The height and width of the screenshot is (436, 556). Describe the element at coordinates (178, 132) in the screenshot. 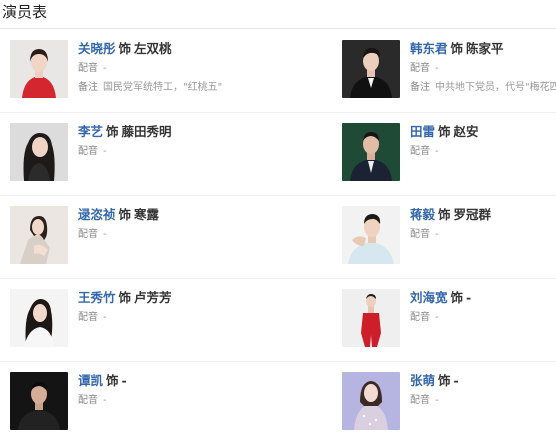

I see `name-line: 李艺饰藤田秀明` at that location.